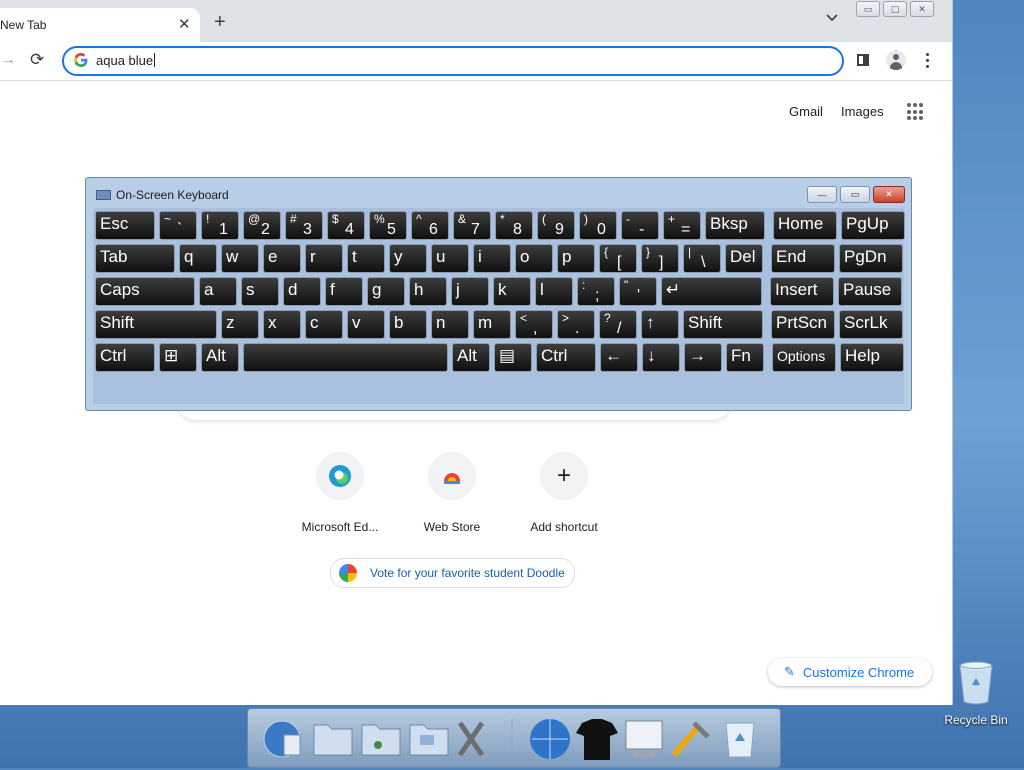 The image size is (1024, 770). I want to click on osk-key-a: a, so click(218, 291).